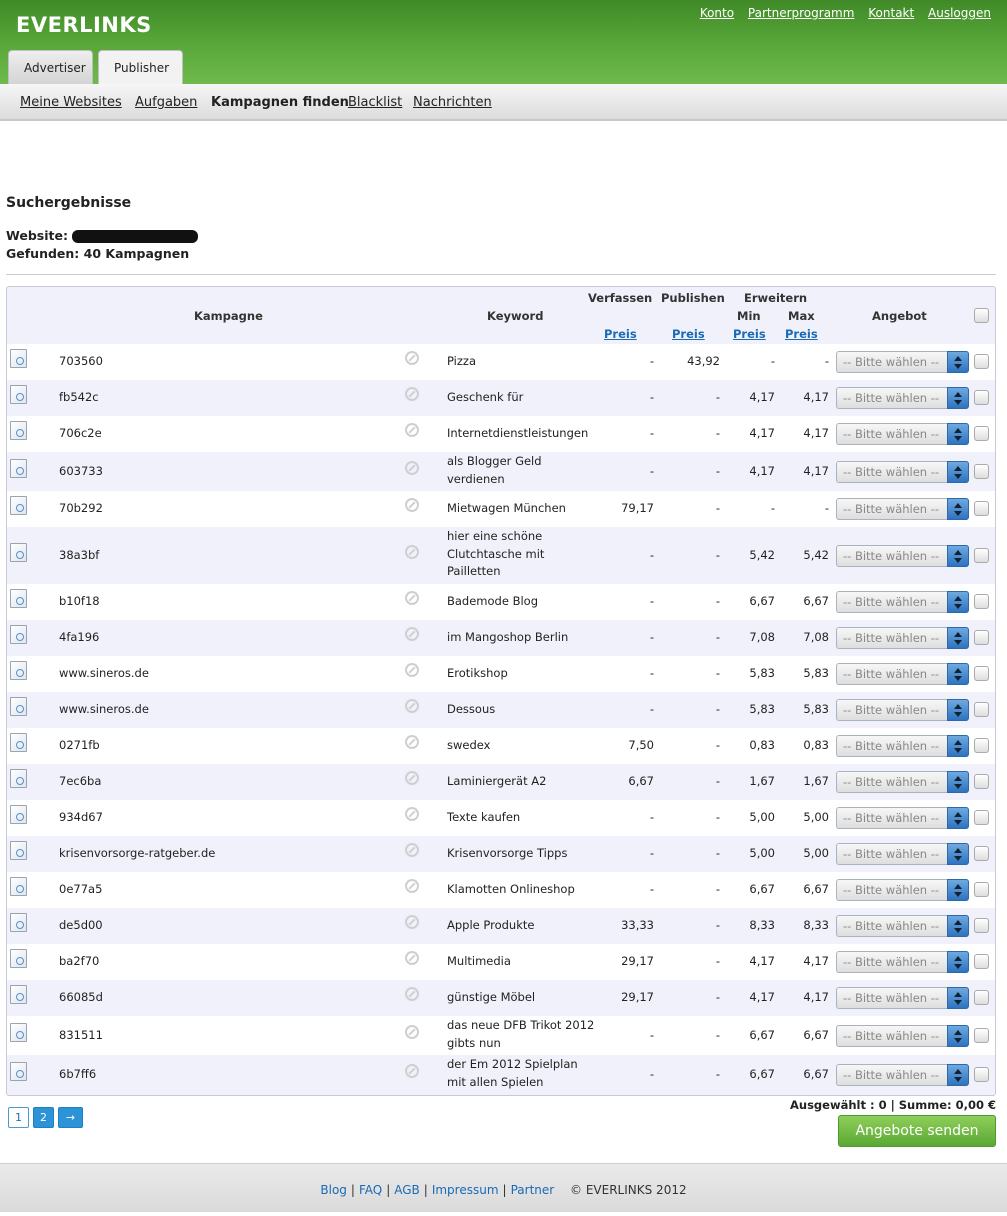 This screenshot has height=1216, width=1007. I want to click on sort-max-preis: Preis, so click(801, 334).